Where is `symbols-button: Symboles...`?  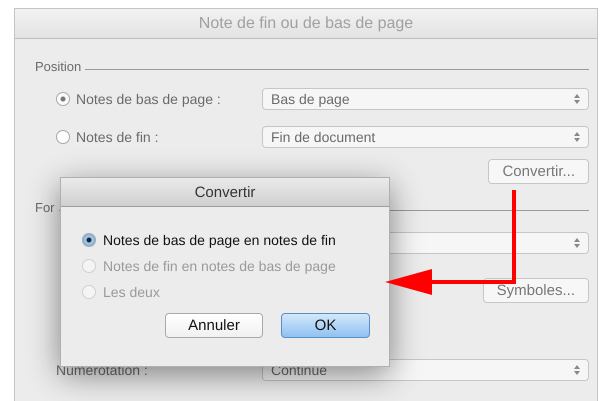
symbols-button: Symboles... is located at coordinates (535, 290).